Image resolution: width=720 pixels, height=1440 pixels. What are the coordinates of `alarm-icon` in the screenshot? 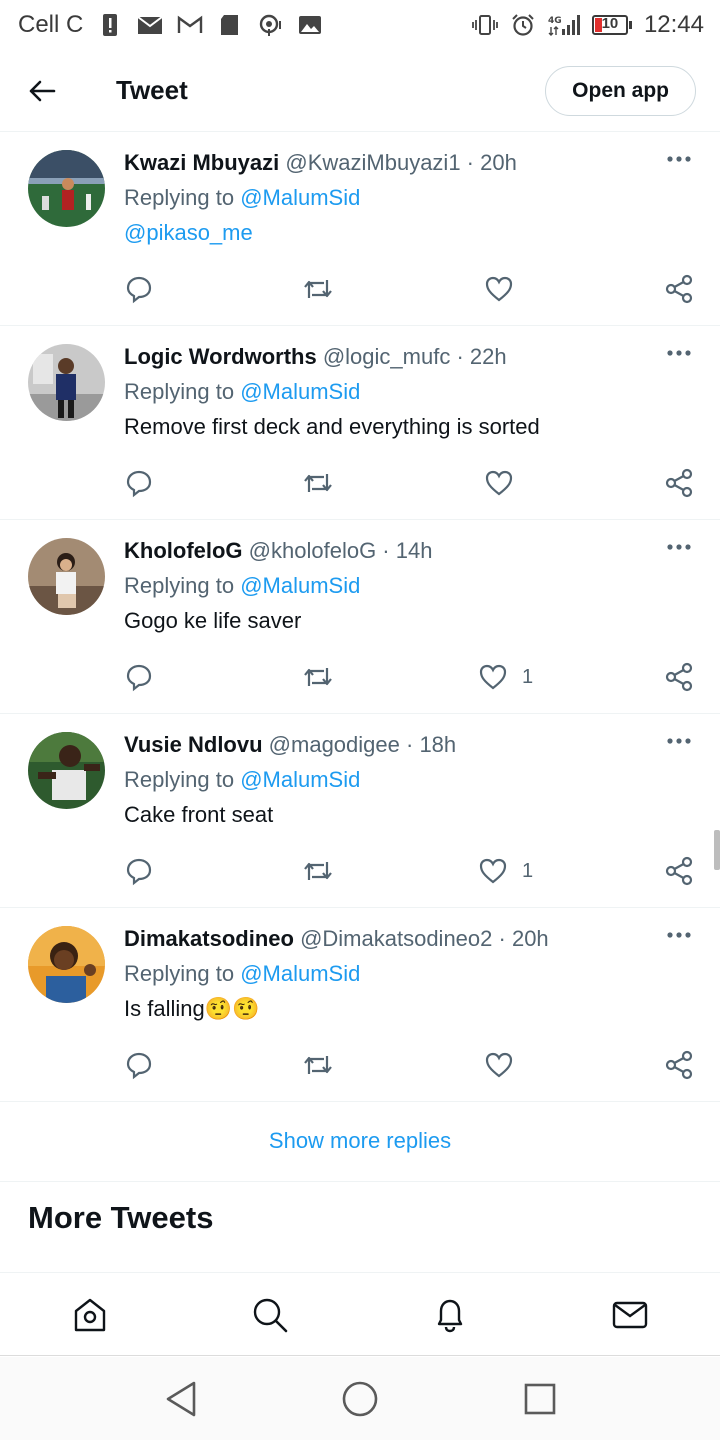 It's located at (523, 25).